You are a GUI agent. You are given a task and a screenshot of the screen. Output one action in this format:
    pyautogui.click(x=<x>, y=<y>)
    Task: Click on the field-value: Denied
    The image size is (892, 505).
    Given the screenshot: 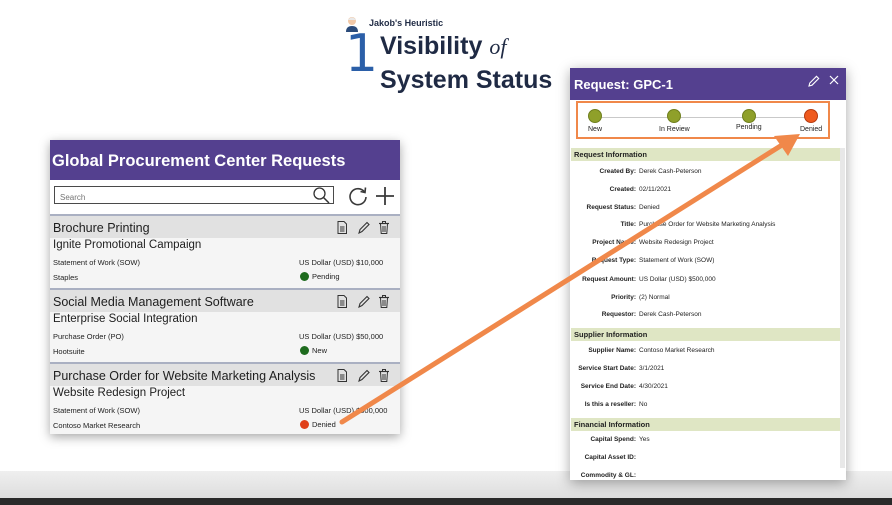 What is the action you would take?
    pyautogui.click(x=649, y=207)
    